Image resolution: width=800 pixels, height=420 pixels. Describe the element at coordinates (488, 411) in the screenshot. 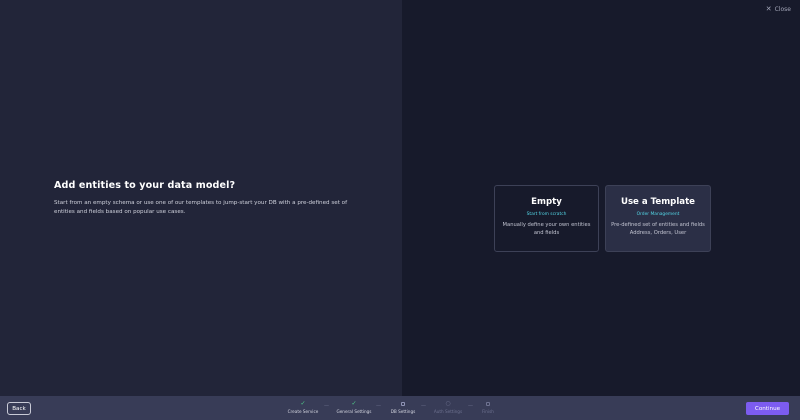

I see `step-label: Finish` at that location.